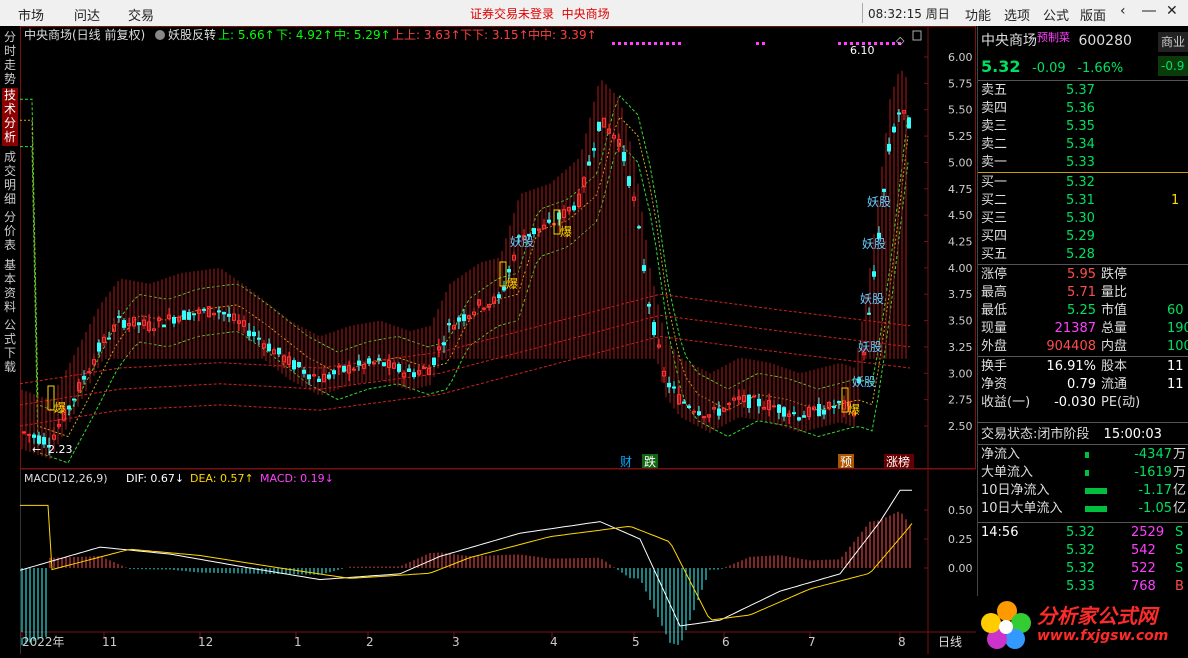 The height and width of the screenshot is (658, 1188). What do you see at coordinates (1172, 11) in the screenshot?
I see `close-icon: ✕` at bounding box center [1172, 11].